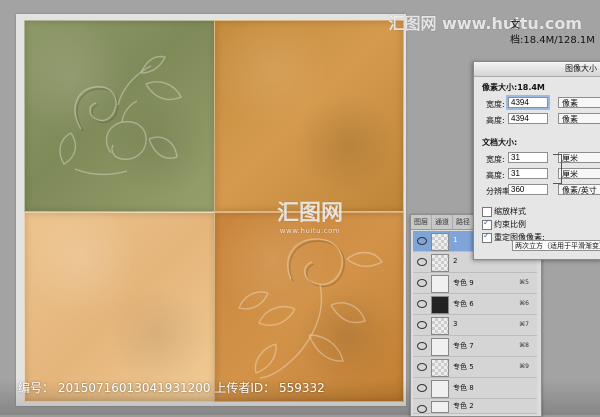  Describe the element at coordinates (487, 237) in the screenshot. I see `resample-image-checkbox` at that location.